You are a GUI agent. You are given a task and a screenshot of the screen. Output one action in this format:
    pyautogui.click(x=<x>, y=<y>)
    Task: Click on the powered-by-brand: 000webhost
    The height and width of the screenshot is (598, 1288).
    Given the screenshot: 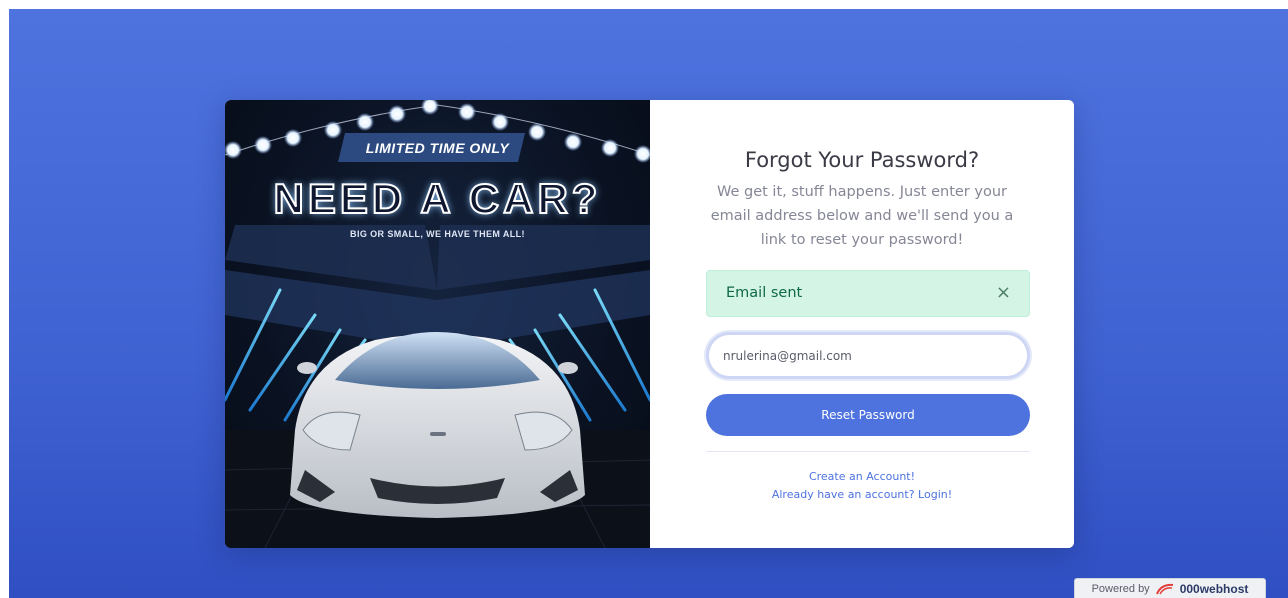 What is the action you would take?
    pyautogui.click(x=1214, y=588)
    